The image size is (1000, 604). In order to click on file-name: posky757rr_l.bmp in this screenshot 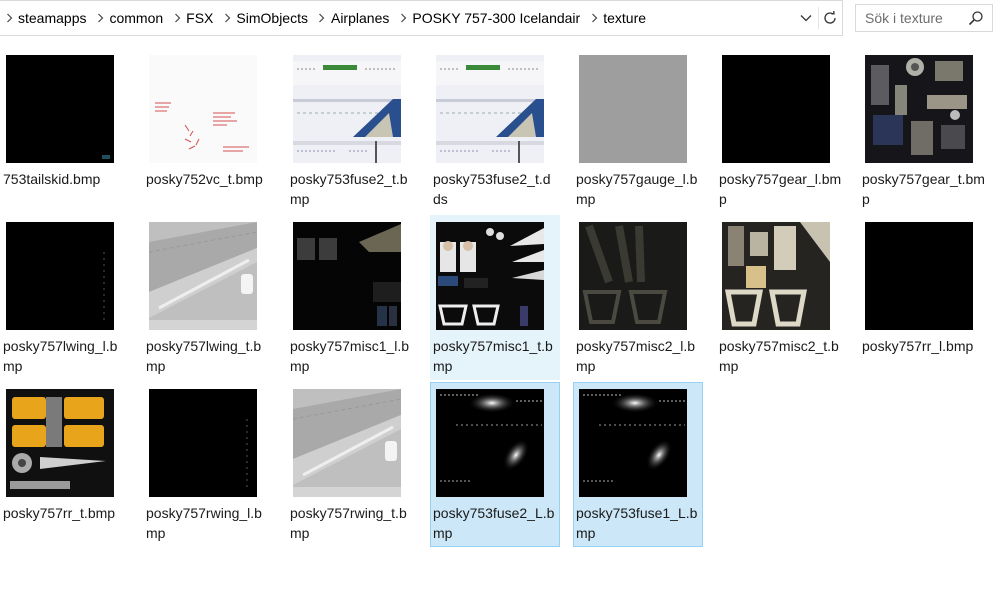, I will do `click(918, 346)`.